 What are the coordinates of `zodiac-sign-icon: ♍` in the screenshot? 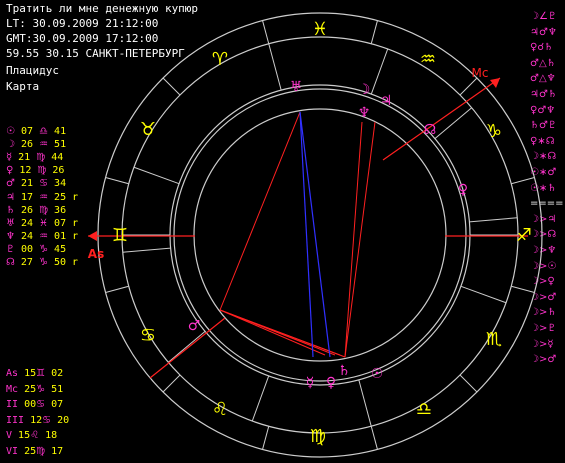 It's located at (318, 436).